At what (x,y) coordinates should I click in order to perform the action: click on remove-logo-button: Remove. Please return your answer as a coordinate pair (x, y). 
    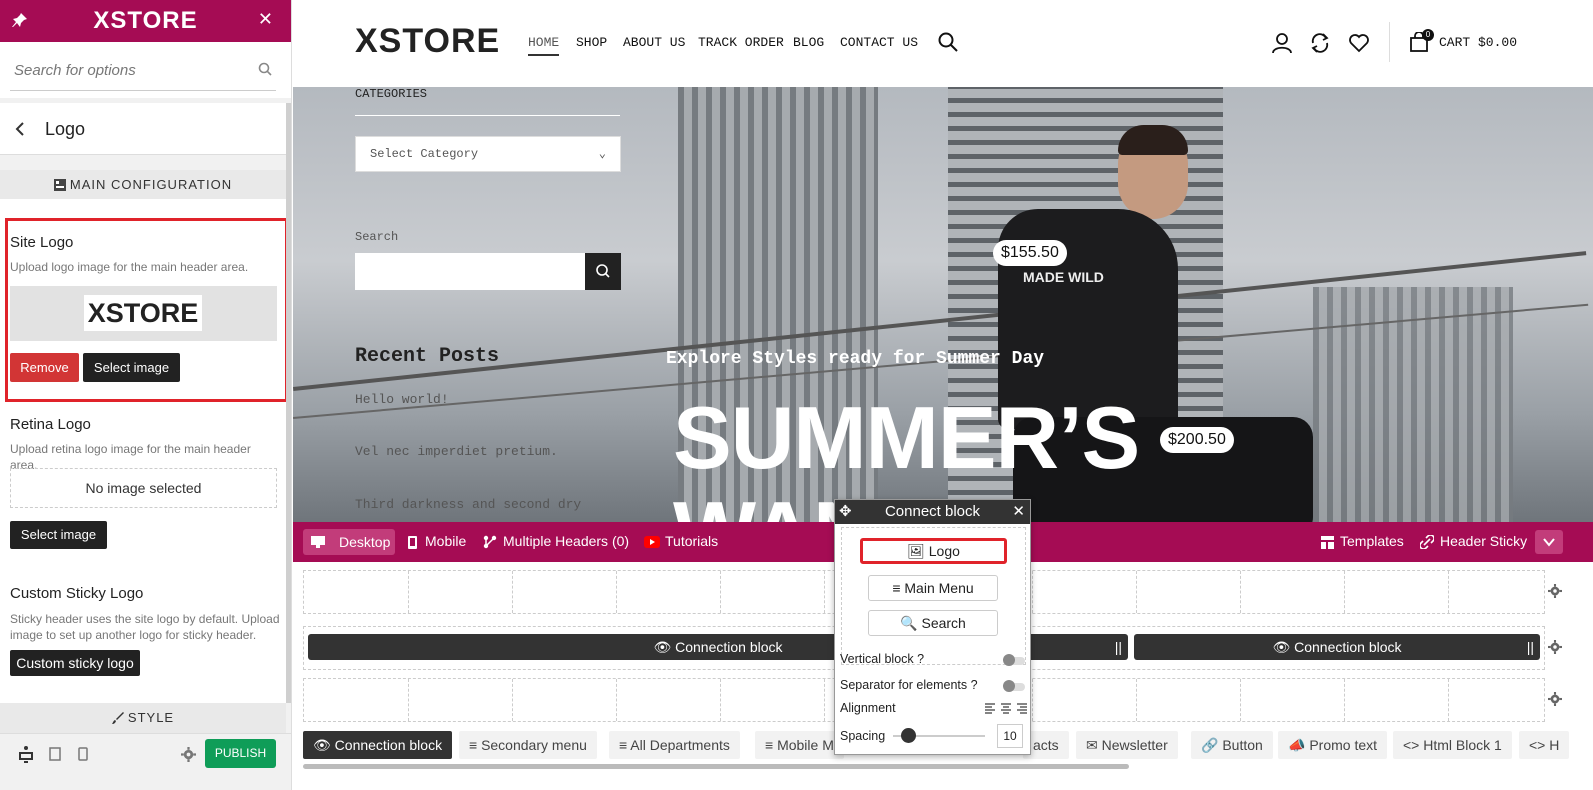
    Looking at the image, I should click on (44, 367).